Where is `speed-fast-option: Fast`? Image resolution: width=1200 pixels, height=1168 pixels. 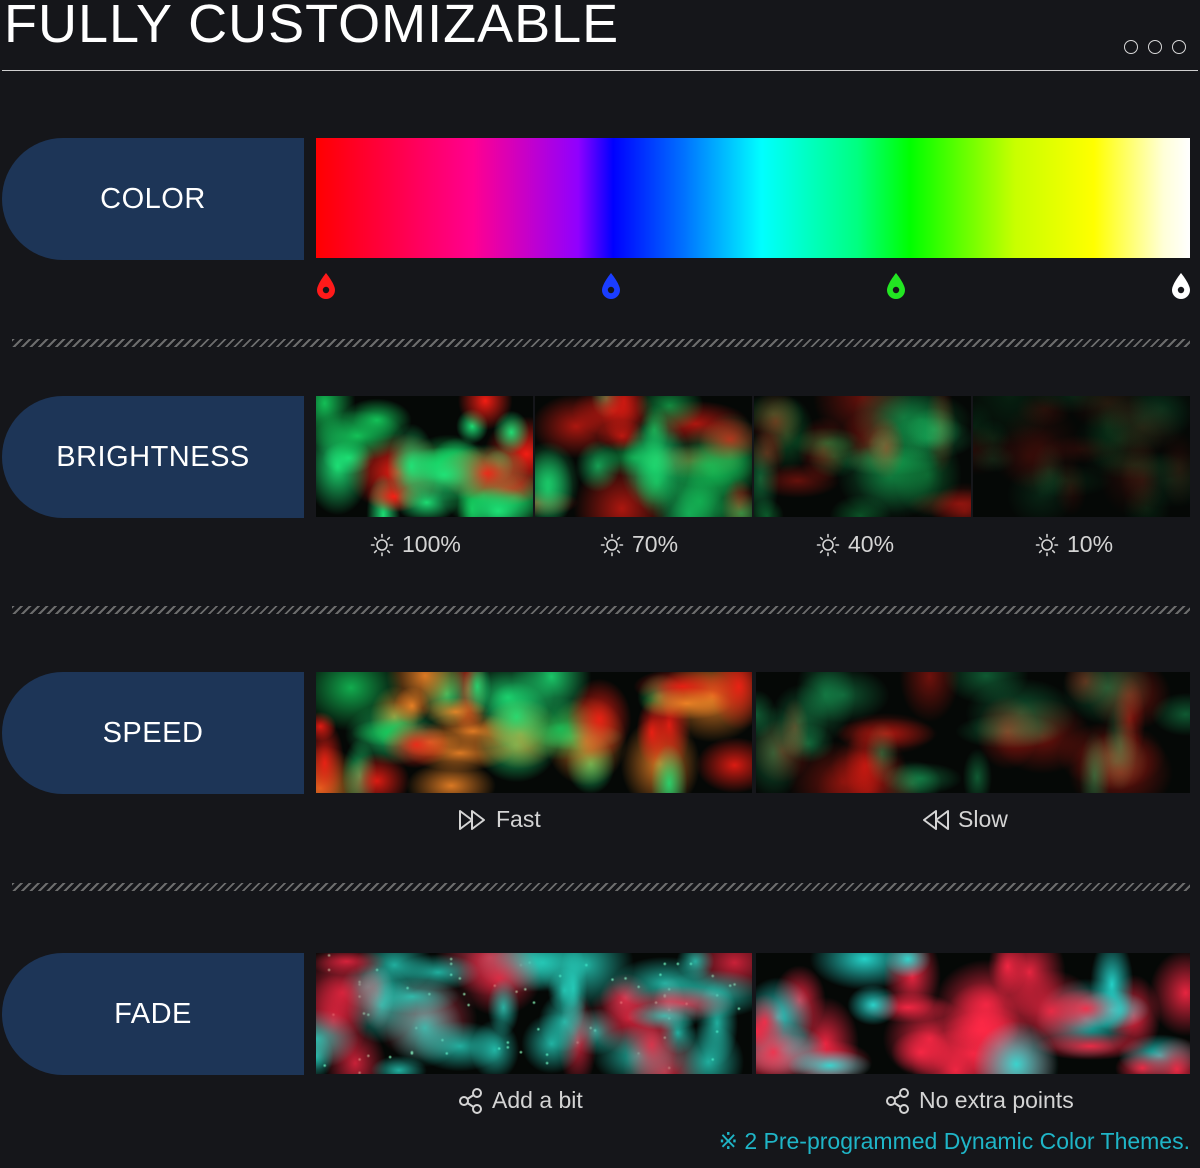
speed-fast-option: Fast is located at coordinates (499, 819).